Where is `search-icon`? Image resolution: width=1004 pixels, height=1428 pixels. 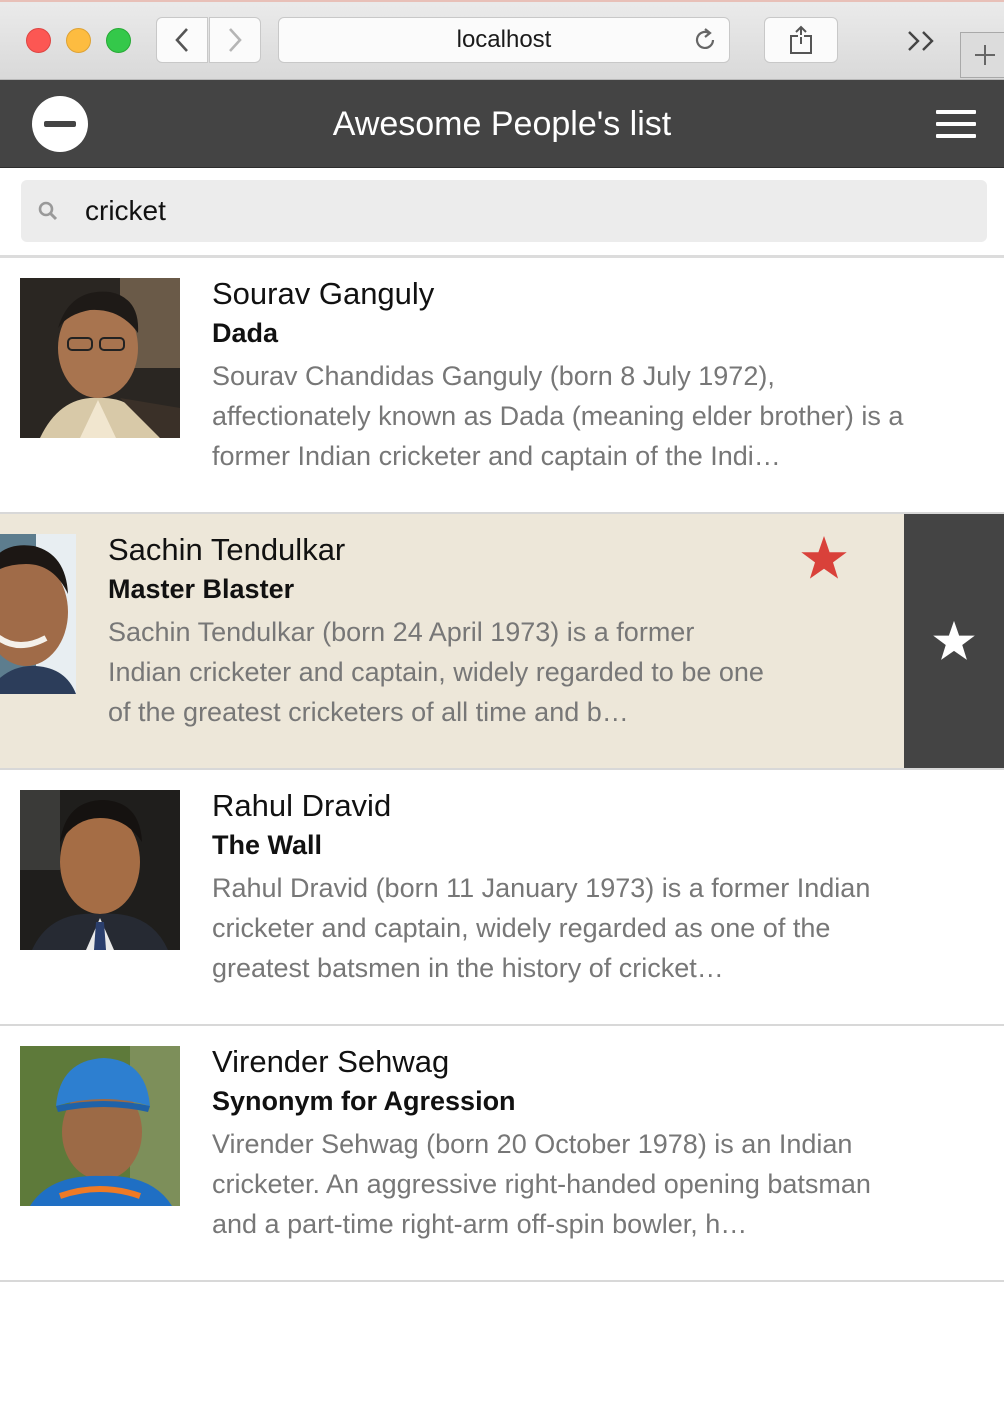 search-icon is located at coordinates (48, 211).